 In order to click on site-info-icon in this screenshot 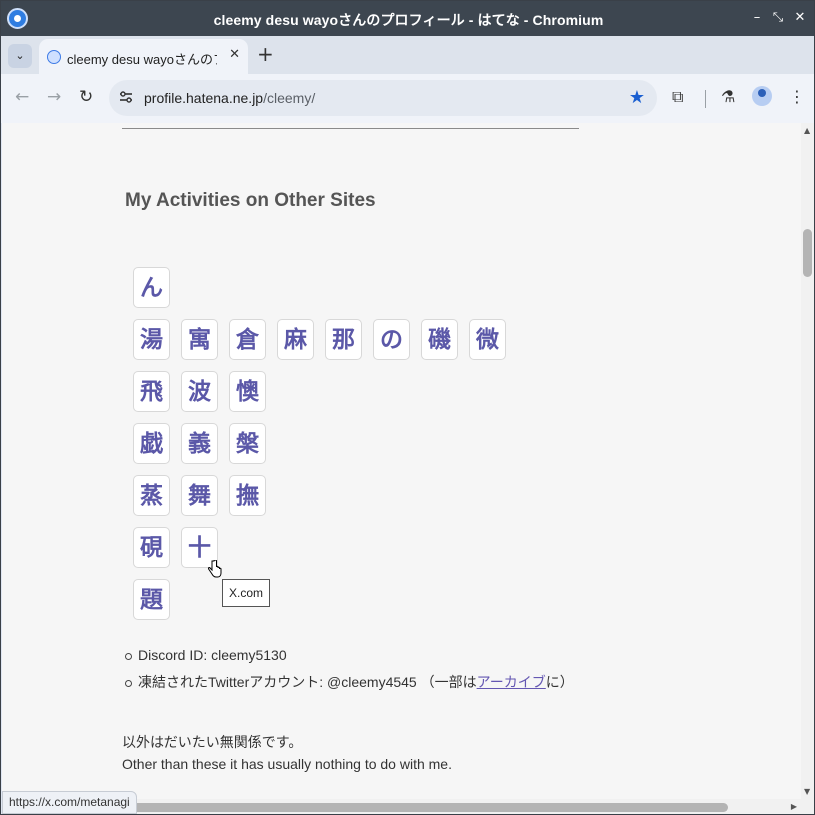, I will do `click(126, 99)`.